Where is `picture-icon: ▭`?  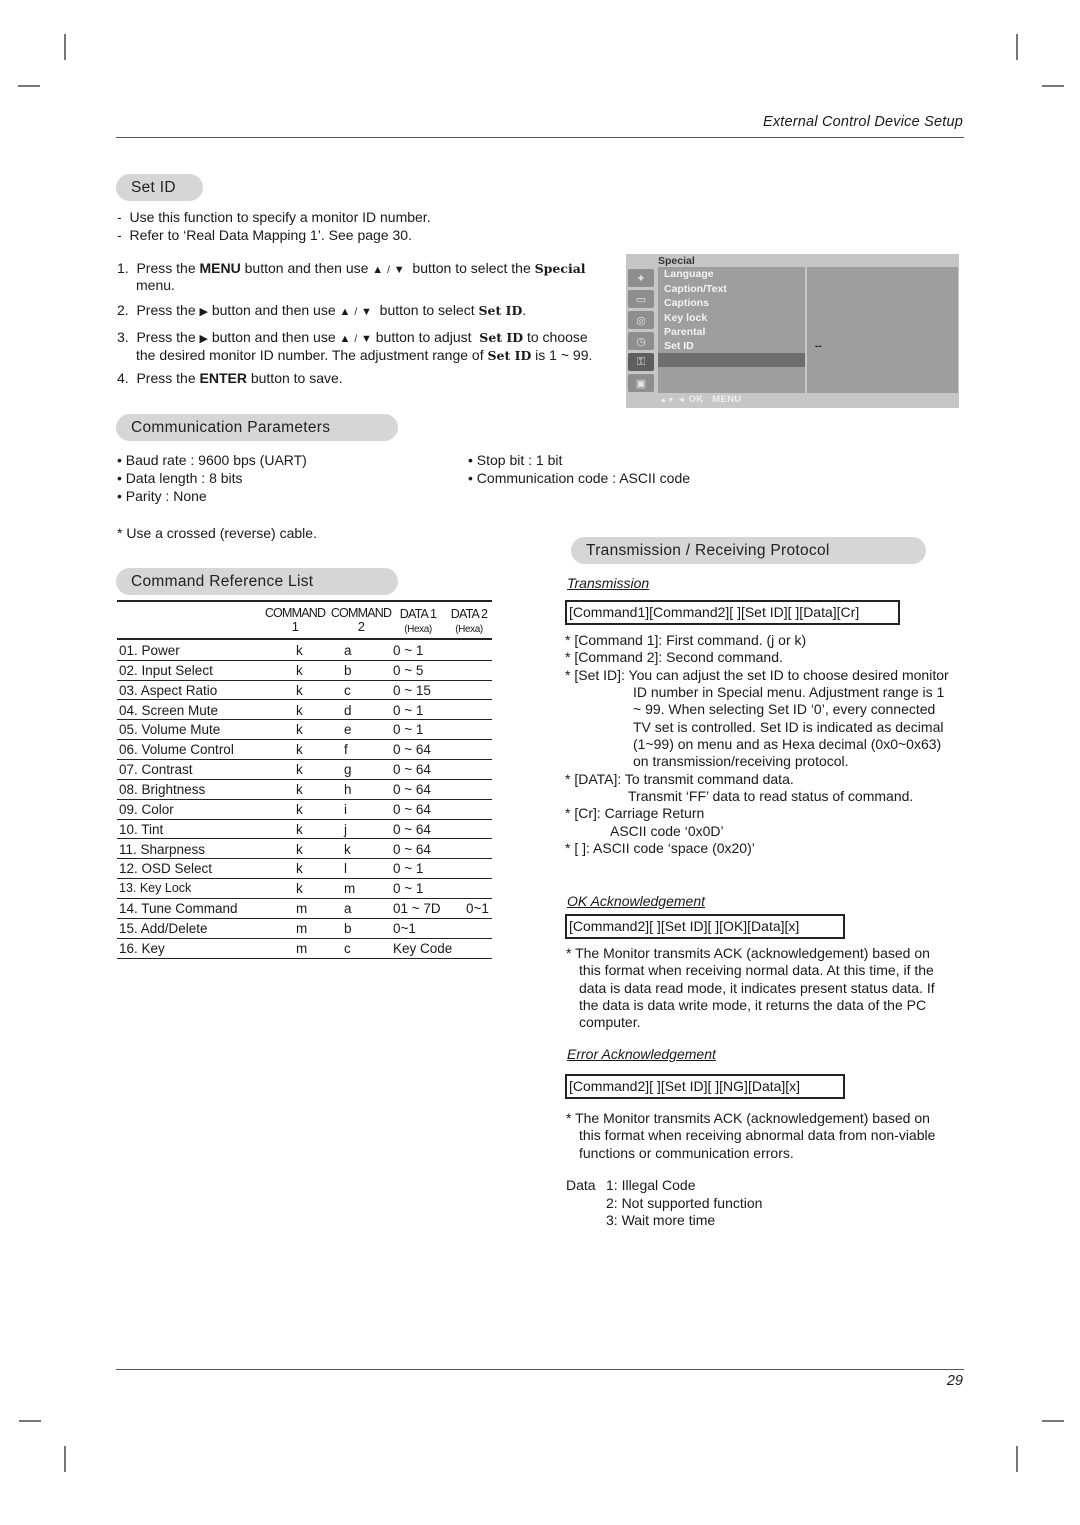
picture-icon: ▭ is located at coordinates (641, 299).